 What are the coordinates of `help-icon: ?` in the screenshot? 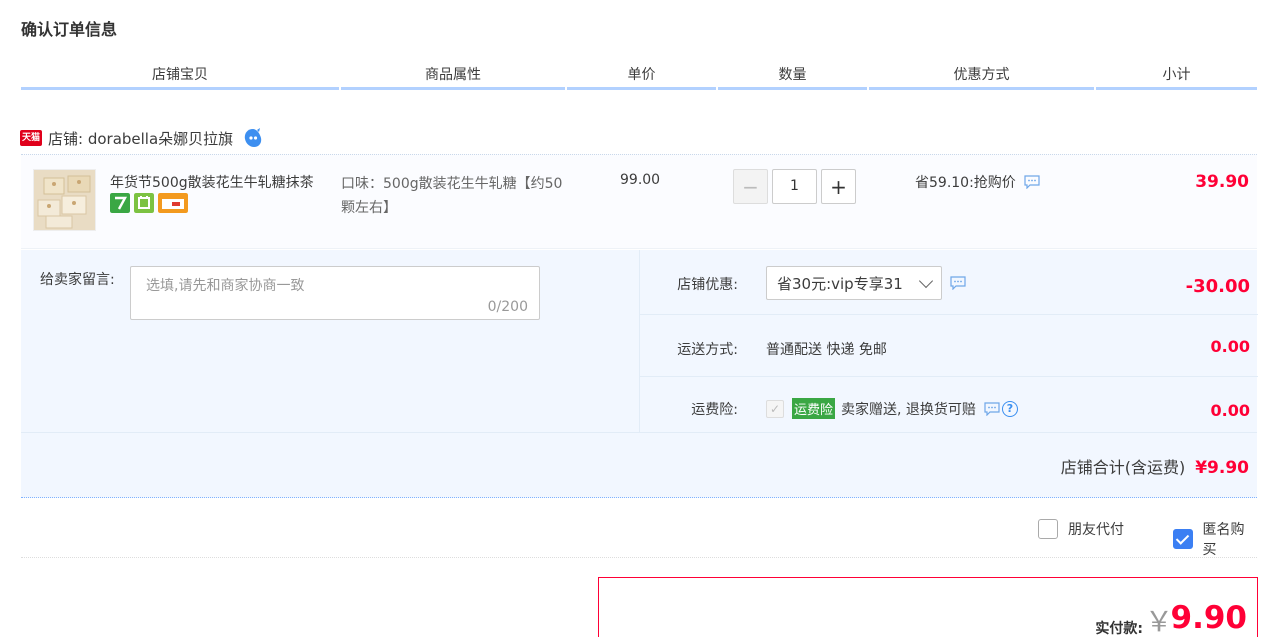 It's located at (1009, 408).